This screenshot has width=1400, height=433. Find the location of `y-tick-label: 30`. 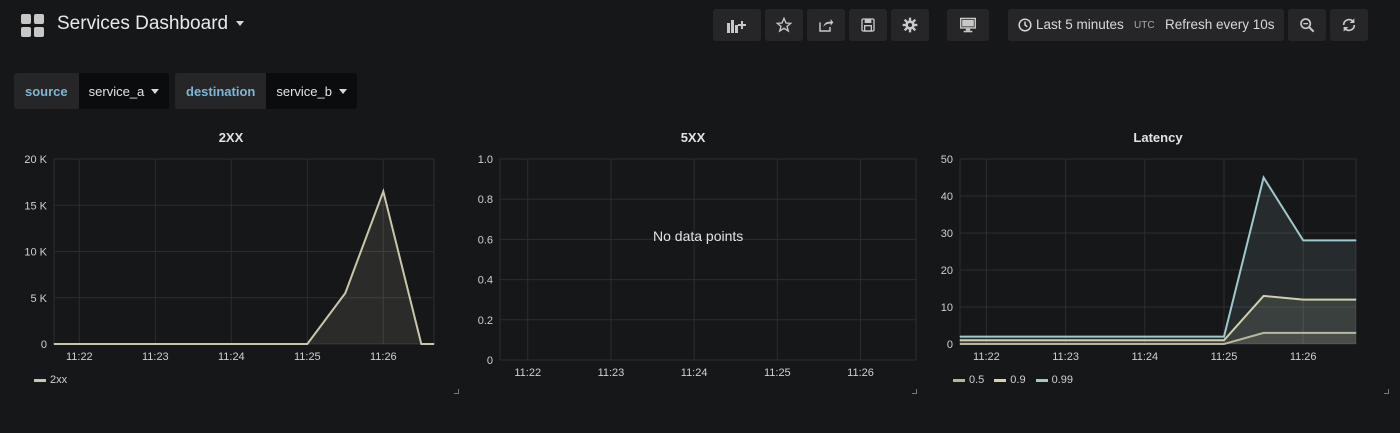

y-tick-label: 30 is located at coordinates (947, 234).